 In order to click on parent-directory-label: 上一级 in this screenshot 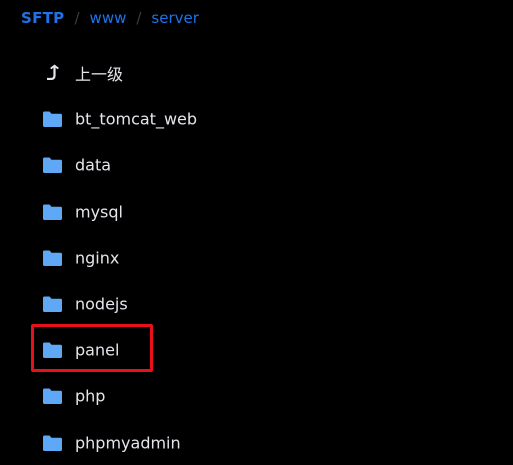, I will do `click(99, 75)`.